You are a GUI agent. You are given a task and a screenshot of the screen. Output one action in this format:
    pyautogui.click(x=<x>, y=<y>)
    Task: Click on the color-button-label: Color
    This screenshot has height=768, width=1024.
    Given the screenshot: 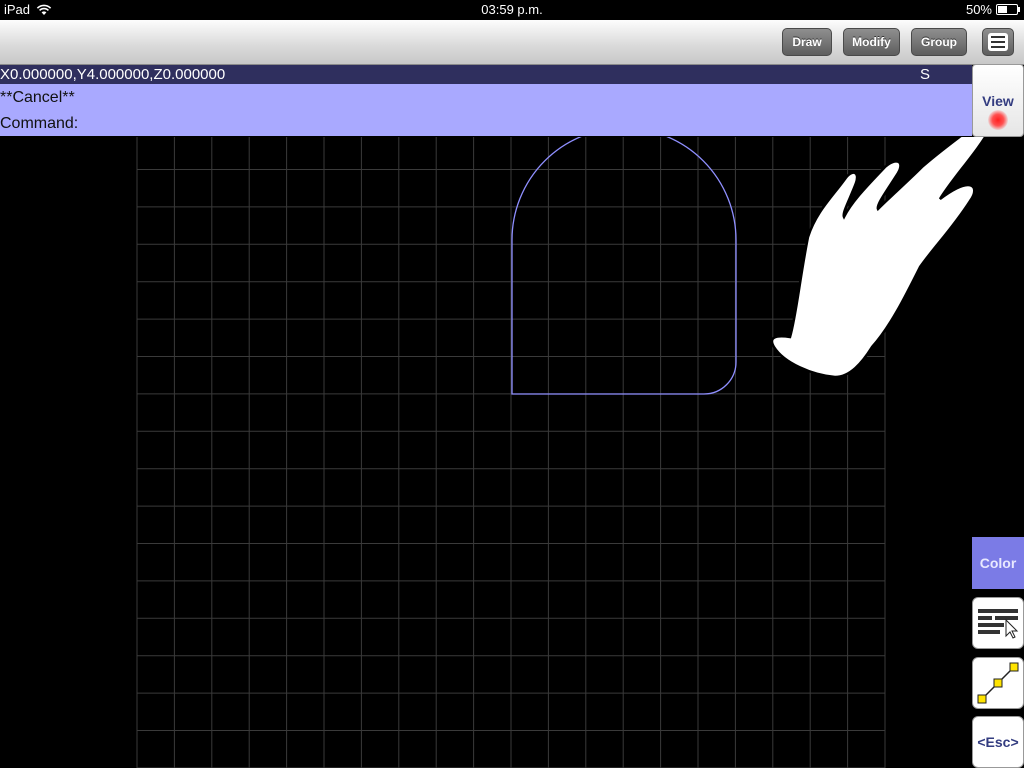 What is the action you would take?
    pyautogui.click(x=998, y=563)
    